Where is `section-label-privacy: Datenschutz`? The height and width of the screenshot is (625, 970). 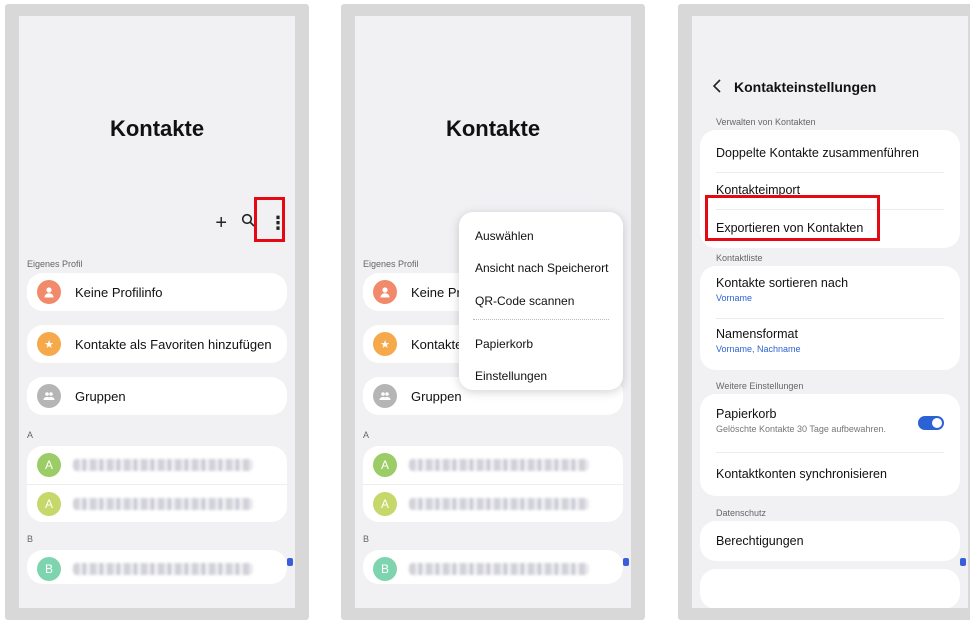 section-label-privacy: Datenschutz is located at coordinates (741, 513).